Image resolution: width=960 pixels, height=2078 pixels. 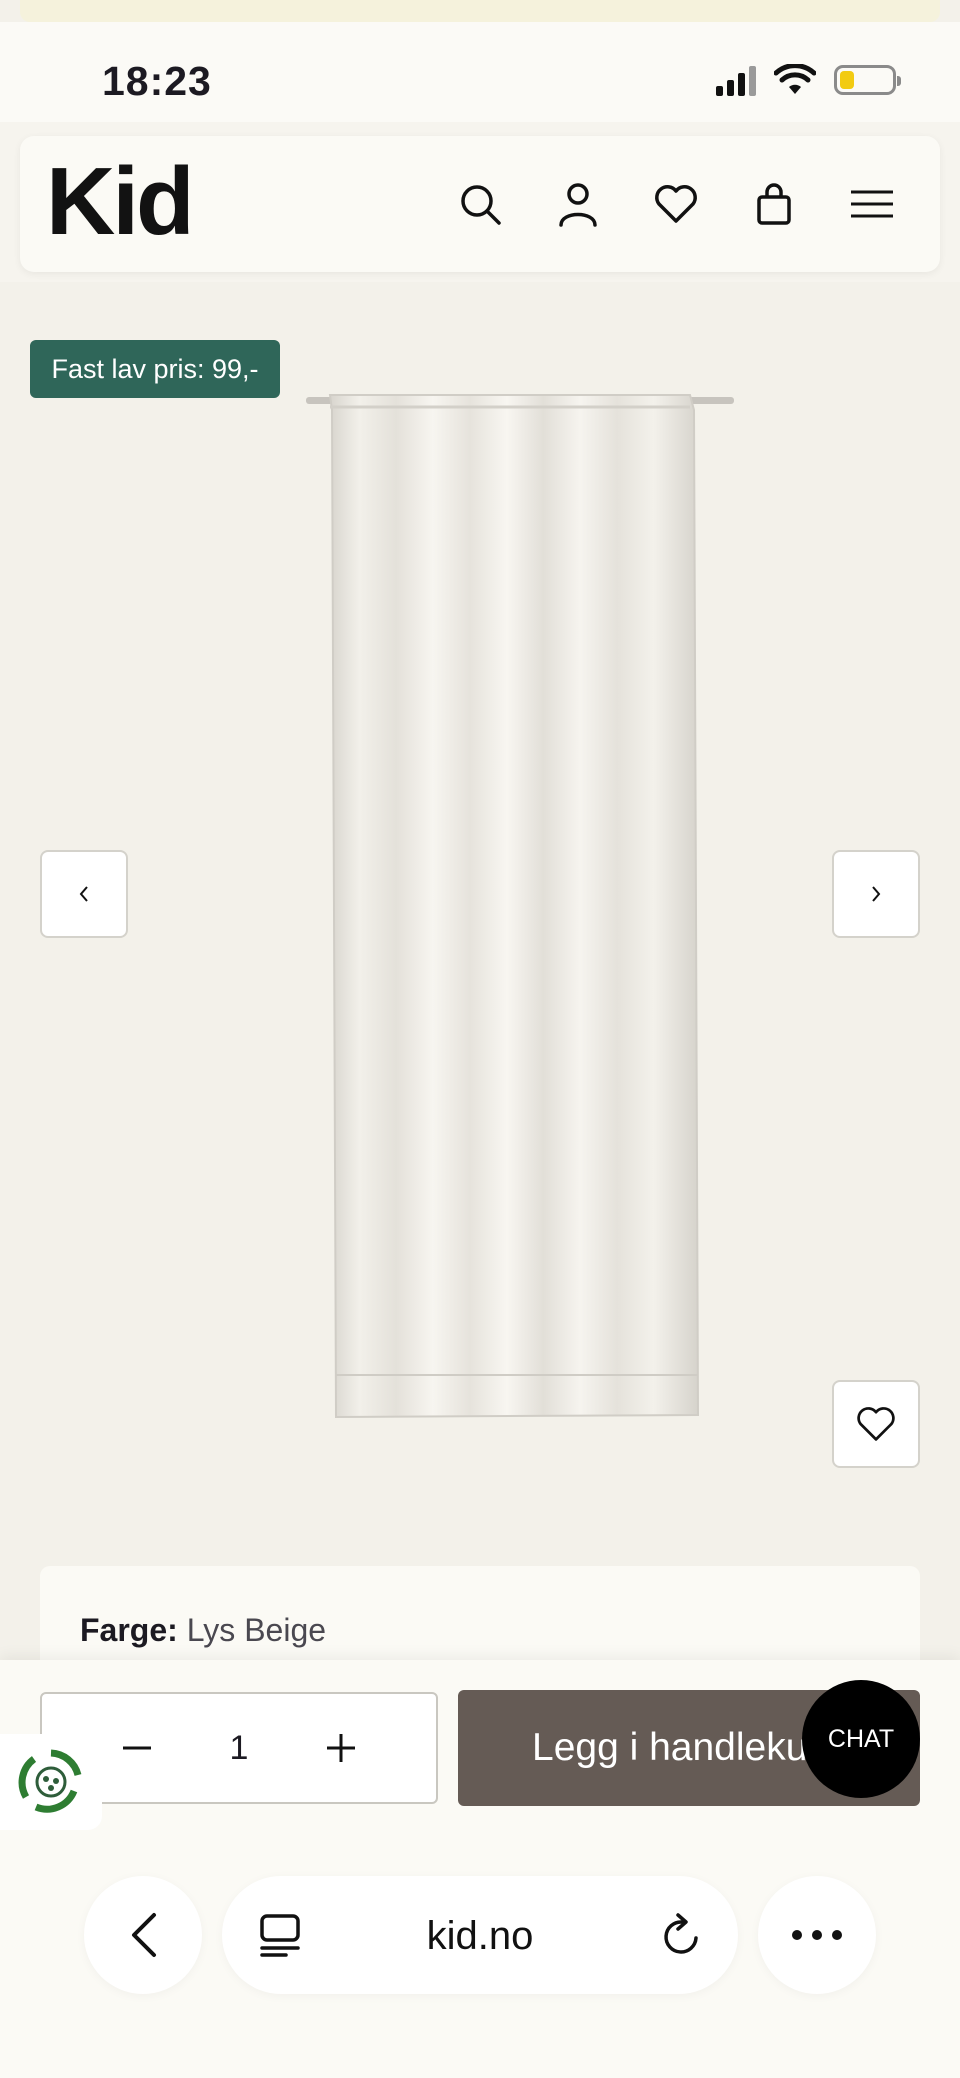 What do you see at coordinates (480, 72) in the screenshot?
I see `status-bar: 18:23` at bounding box center [480, 72].